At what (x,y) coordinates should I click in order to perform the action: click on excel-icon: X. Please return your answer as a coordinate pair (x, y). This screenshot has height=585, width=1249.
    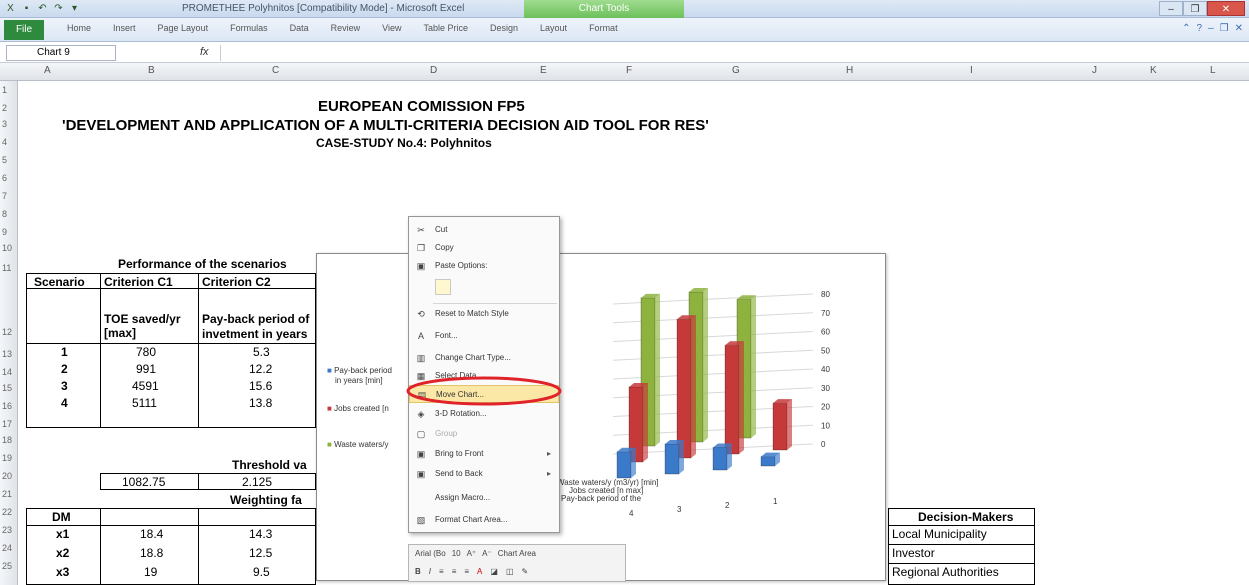
    Looking at the image, I should click on (10, 8).